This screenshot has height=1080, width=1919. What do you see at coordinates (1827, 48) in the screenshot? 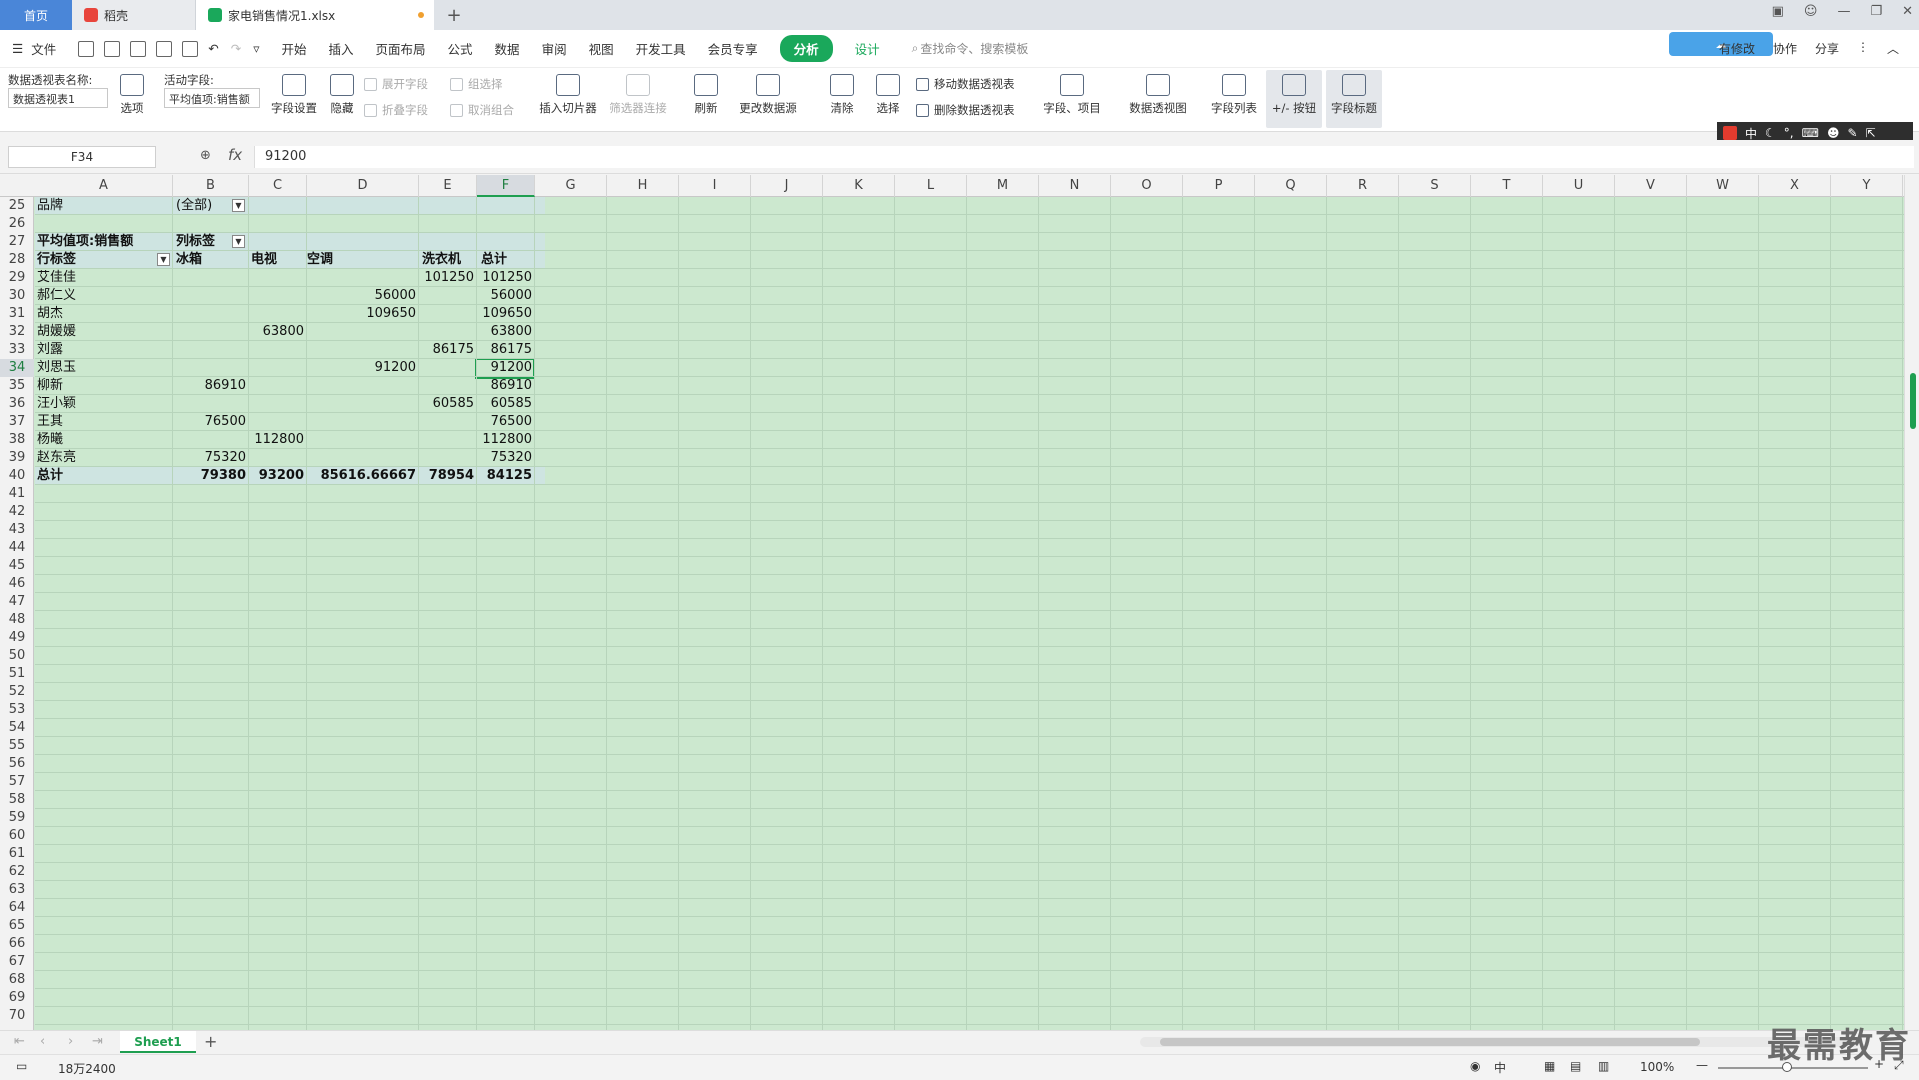
I see `share-button: 分享` at bounding box center [1827, 48].